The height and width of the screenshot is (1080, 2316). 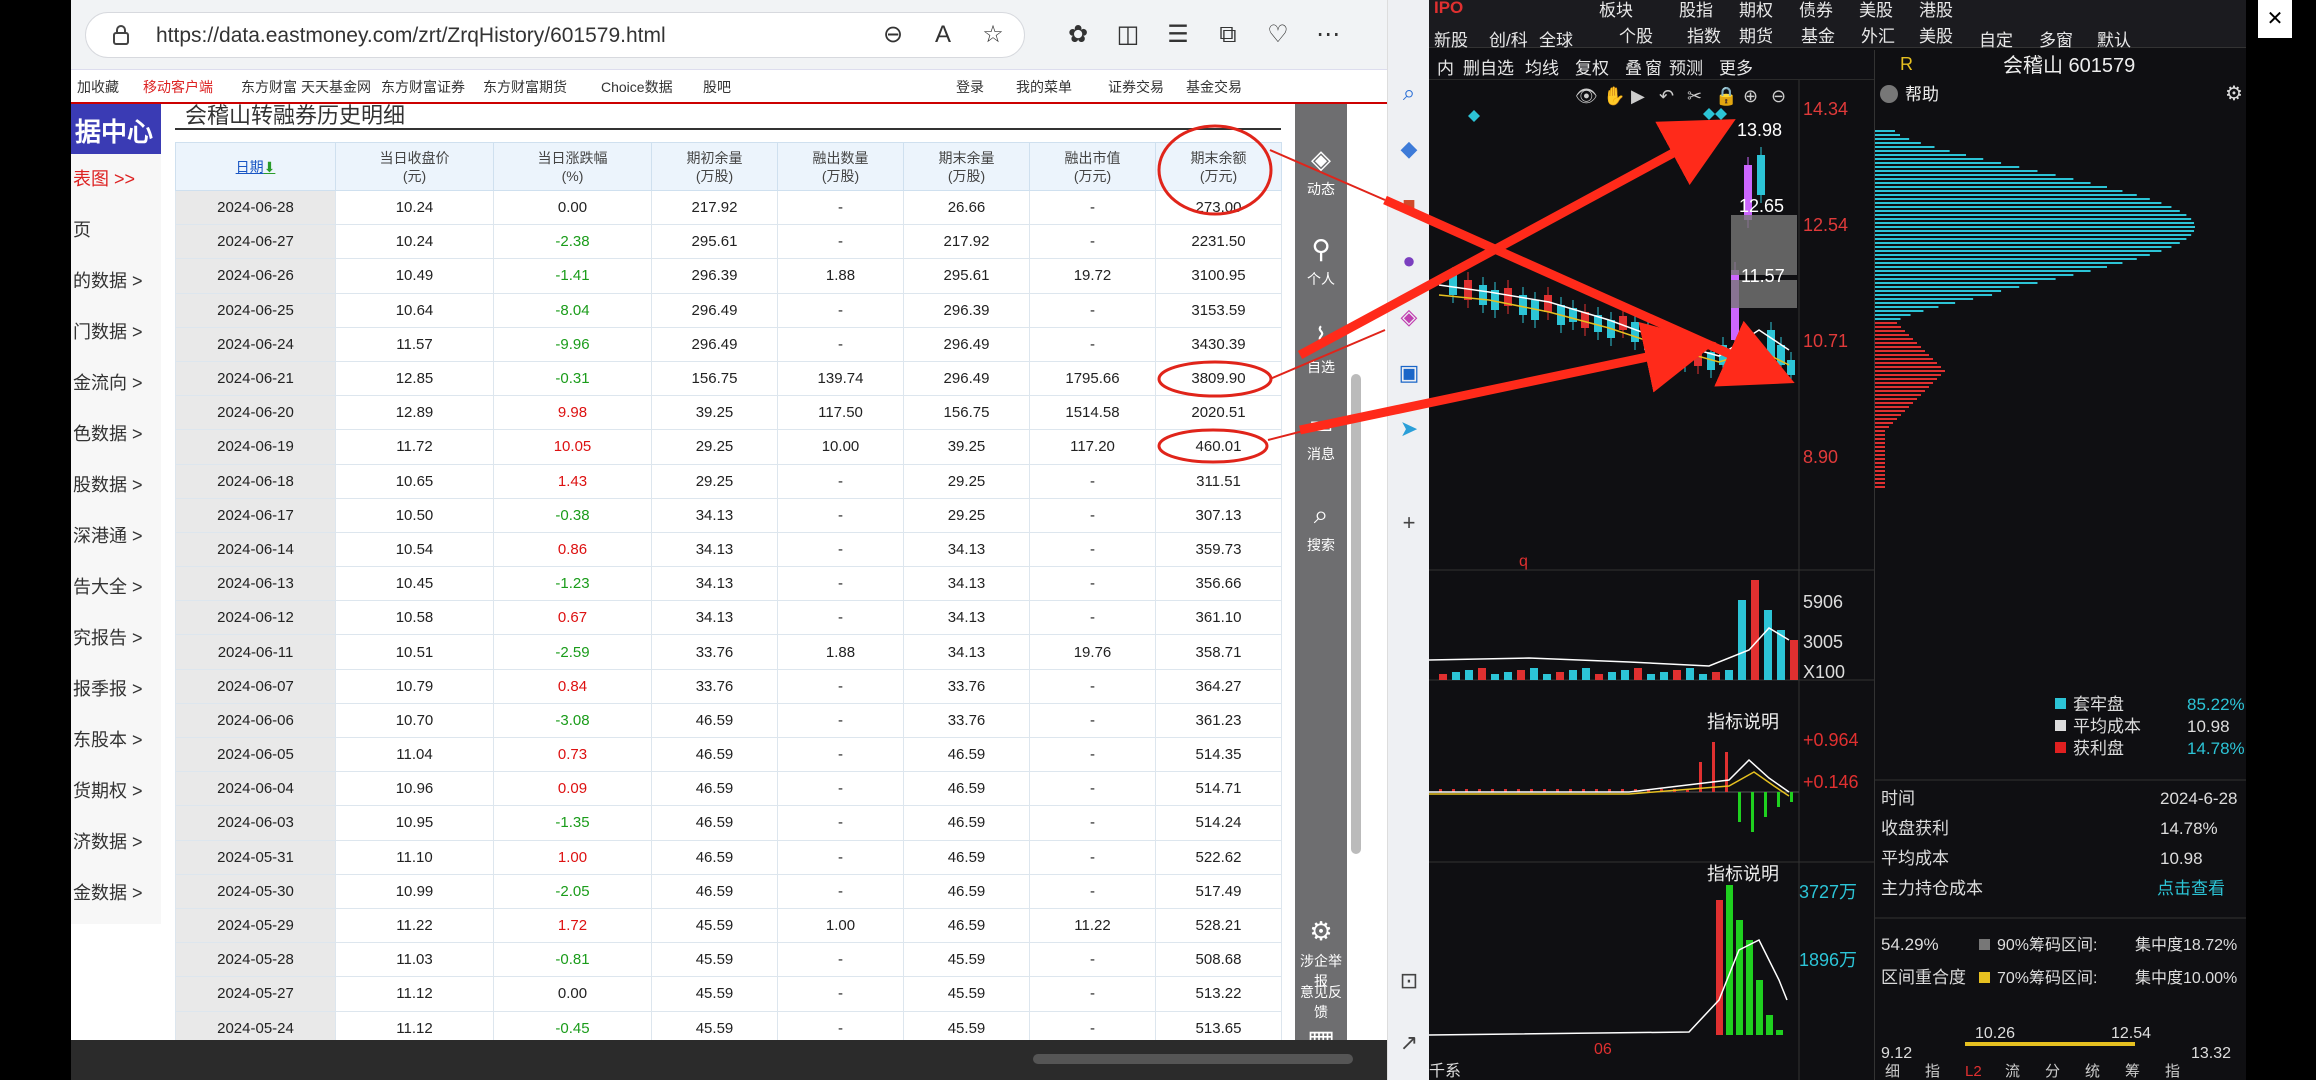 I want to click on chart-toolbar-item-0: 内, so click(x=1445, y=66).